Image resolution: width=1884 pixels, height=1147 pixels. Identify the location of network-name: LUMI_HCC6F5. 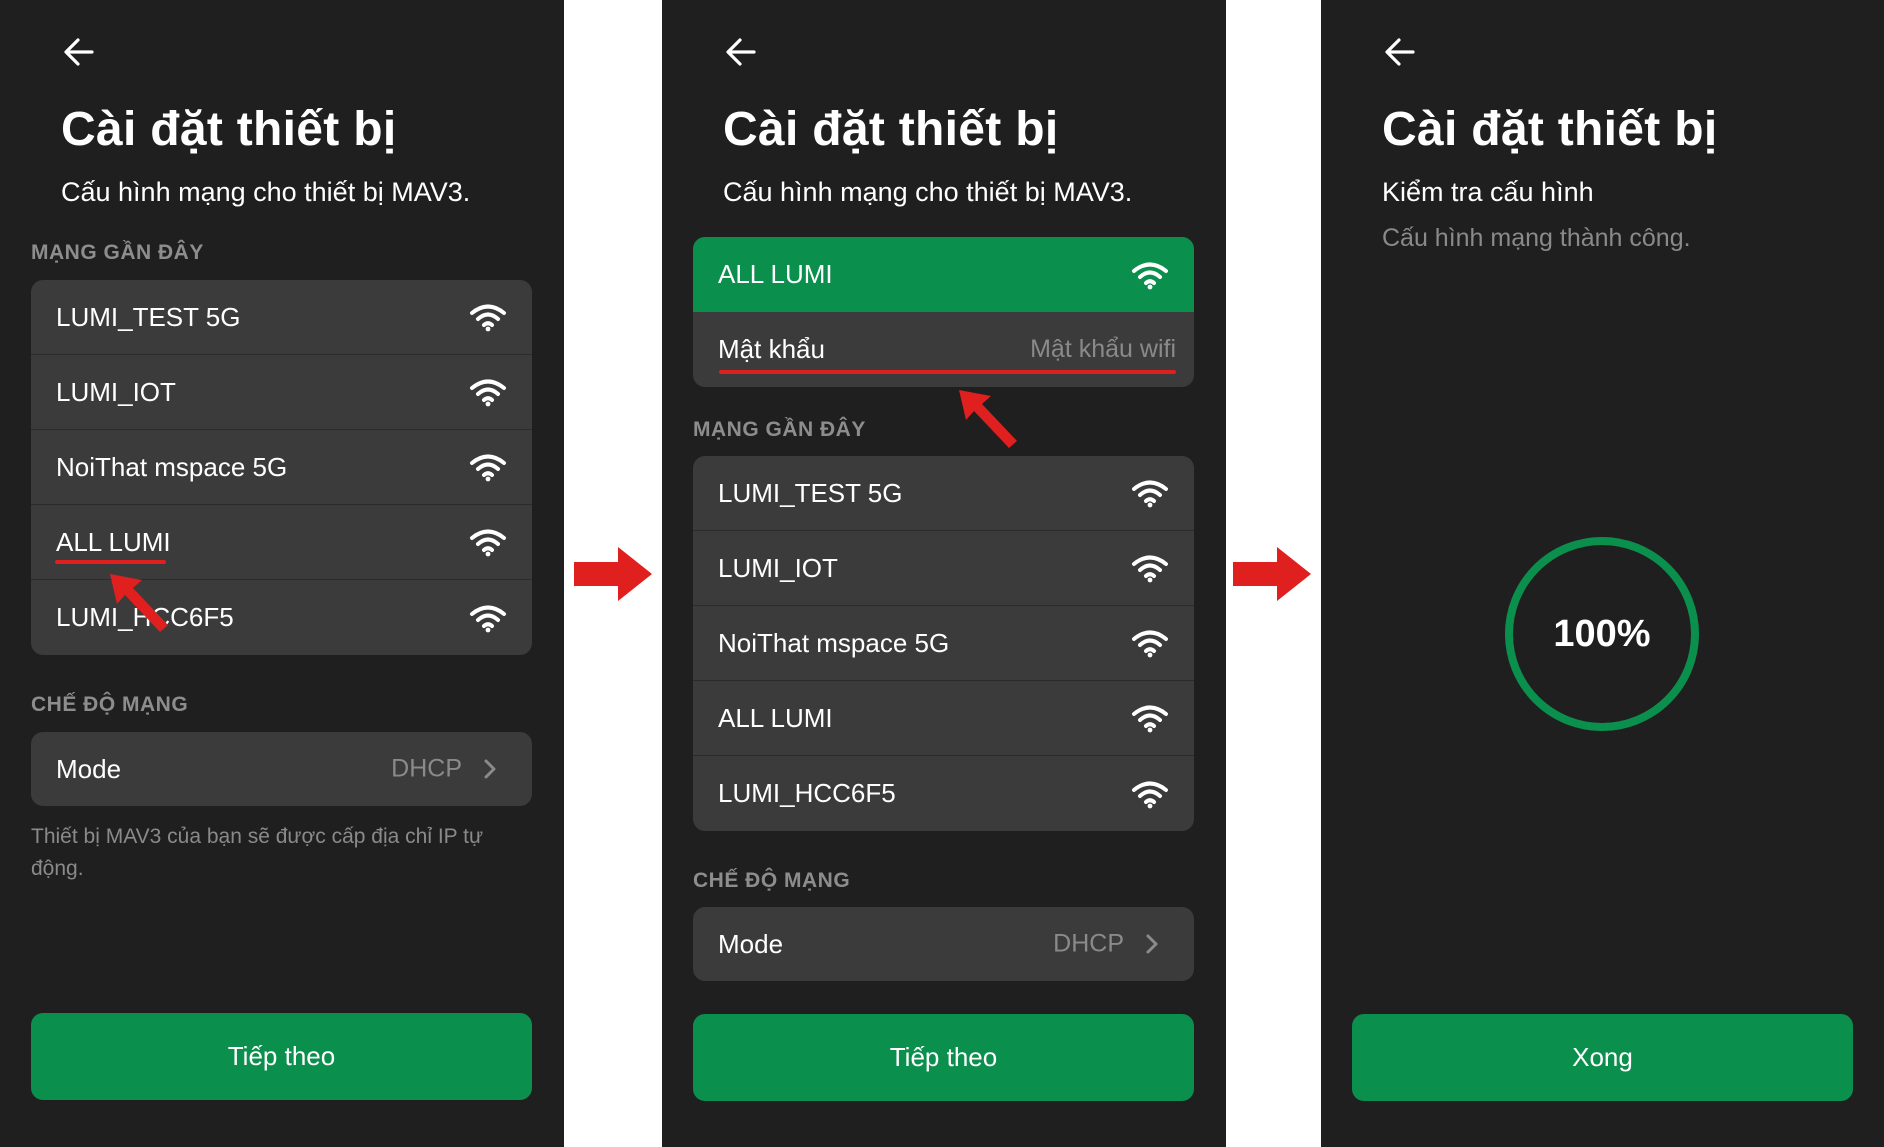
(807, 793).